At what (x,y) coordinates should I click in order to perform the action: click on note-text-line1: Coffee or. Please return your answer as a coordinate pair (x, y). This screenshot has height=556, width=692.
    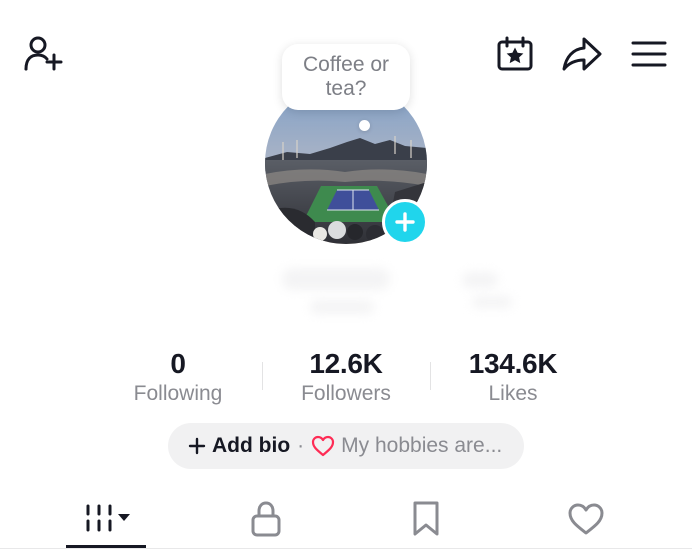
    Looking at the image, I should click on (346, 64).